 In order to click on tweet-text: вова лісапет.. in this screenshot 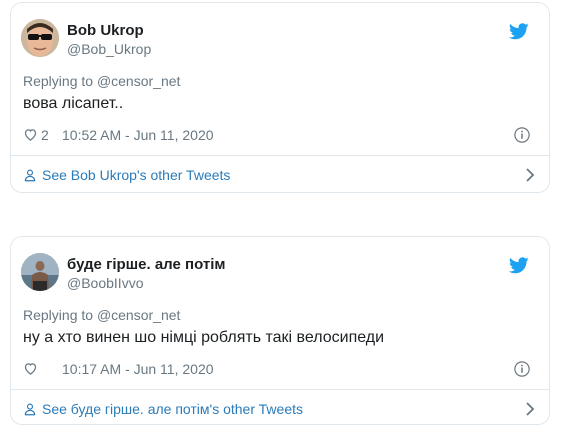, I will do `click(73, 103)`.